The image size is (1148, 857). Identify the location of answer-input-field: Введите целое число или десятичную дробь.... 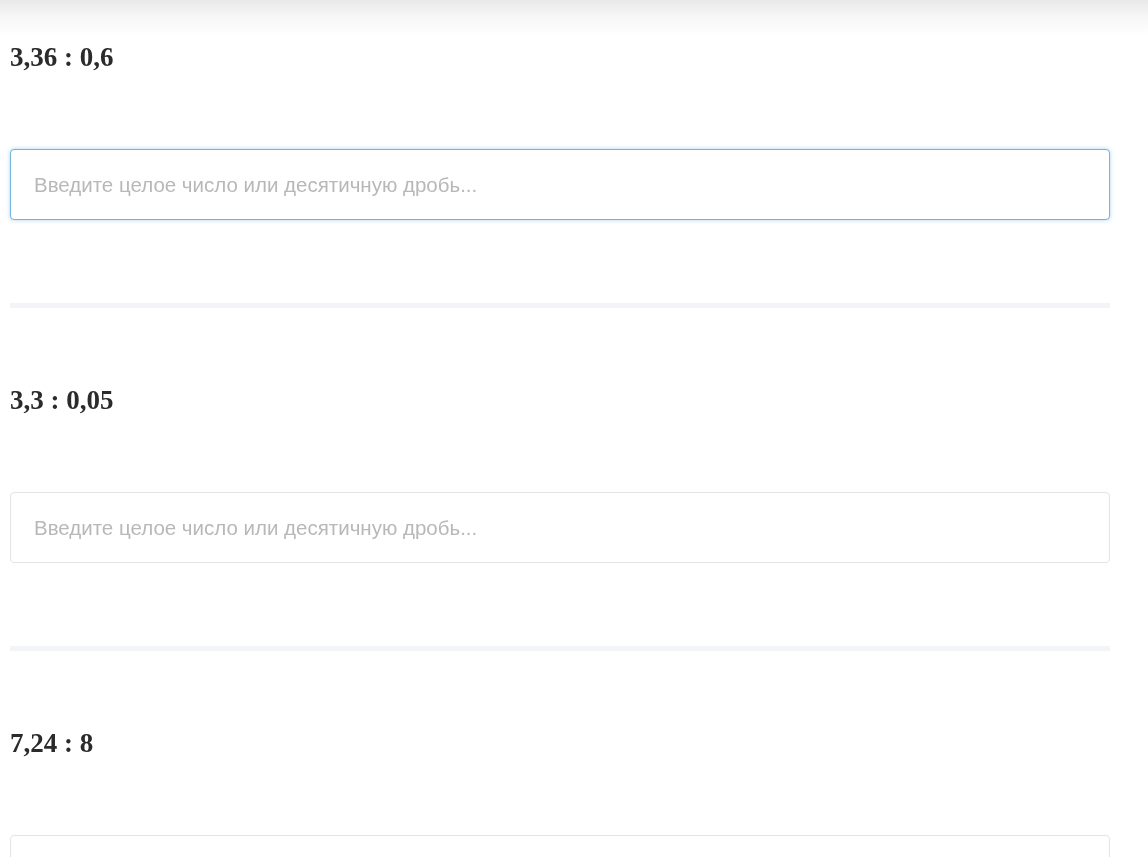
(560, 184).